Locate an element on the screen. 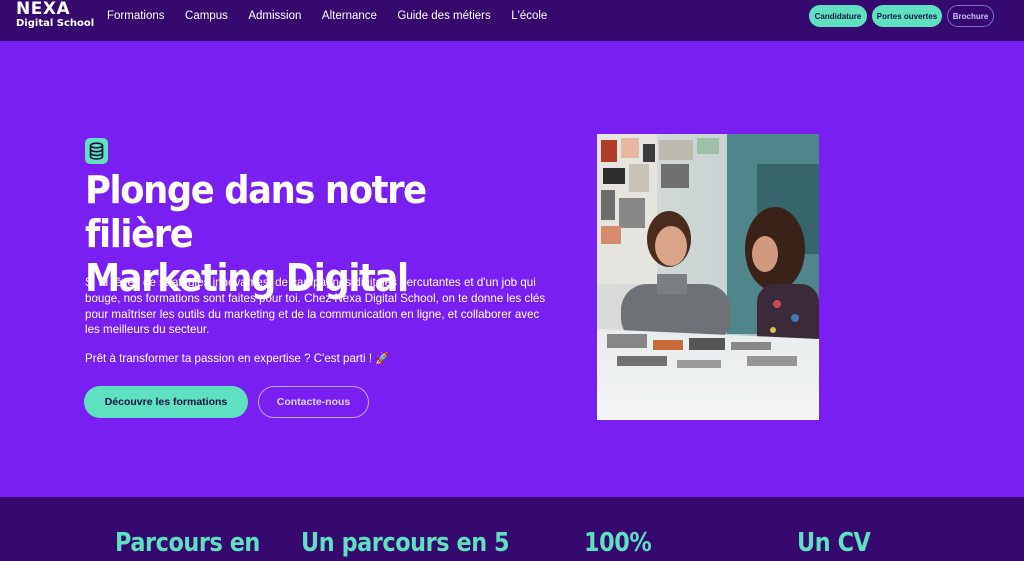  nexa-logo: NEXA Digital School is located at coordinates (55, 15).